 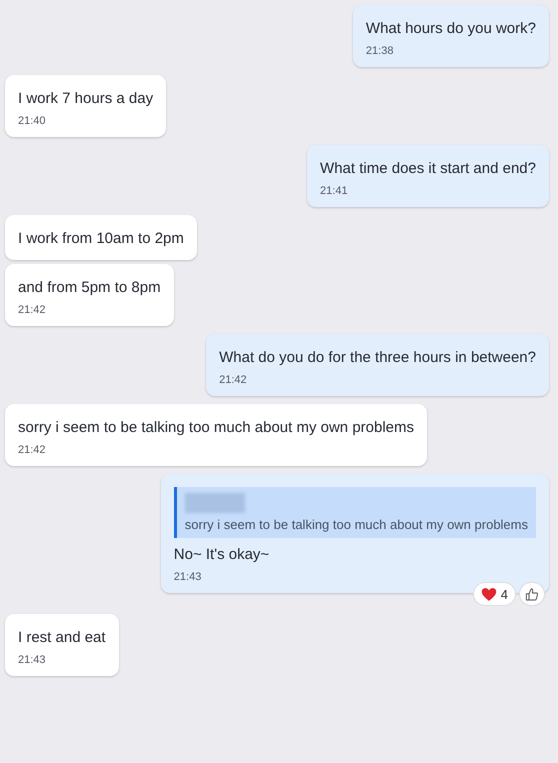 What do you see at coordinates (488, 594) in the screenshot?
I see `heart-icon` at bounding box center [488, 594].